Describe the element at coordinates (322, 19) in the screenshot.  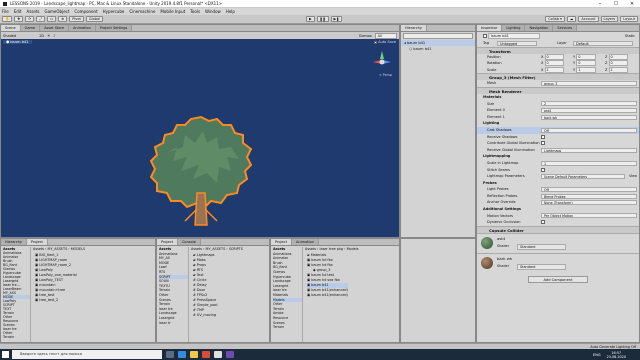
I see `pause-button: ❚❚` at that location.